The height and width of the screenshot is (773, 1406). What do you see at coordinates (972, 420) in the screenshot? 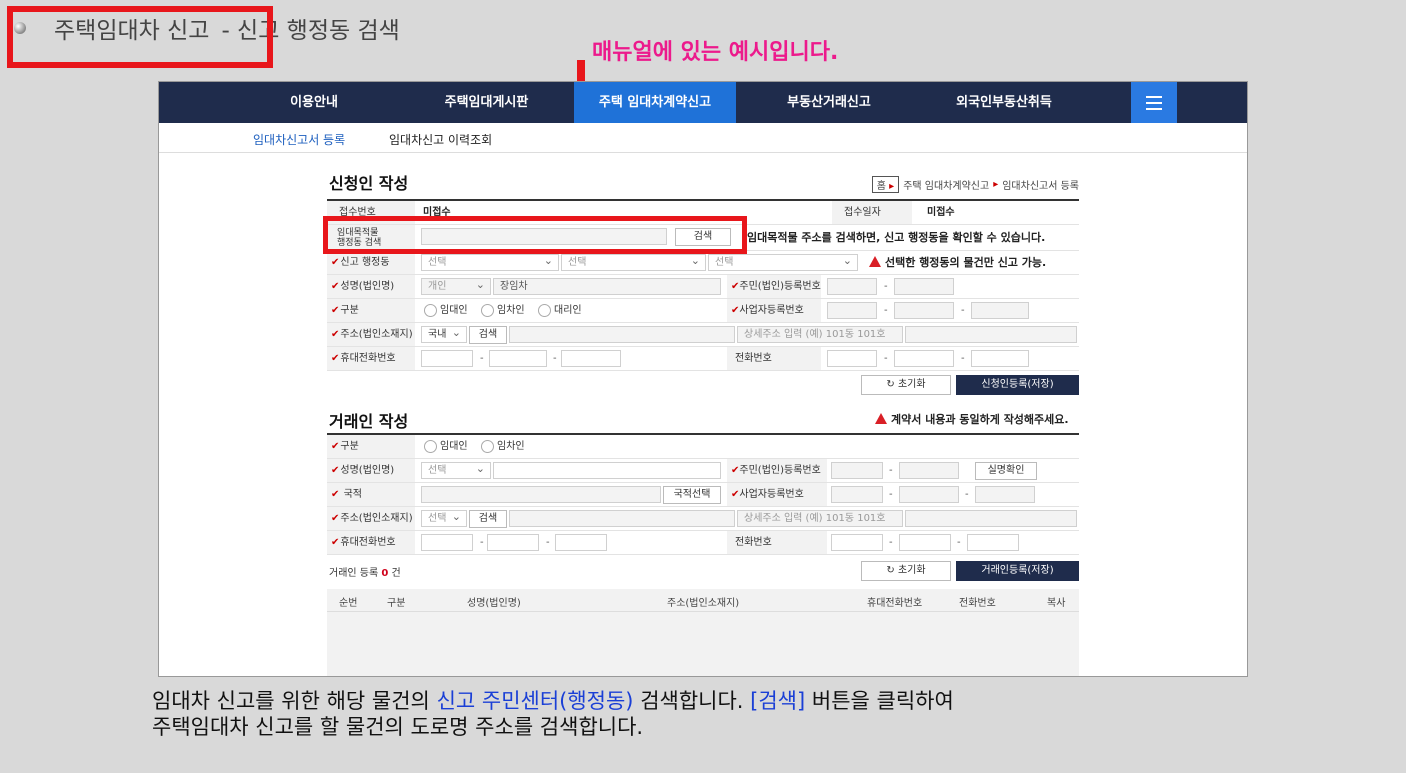
I see `counterparty-warning: 계약서 내용과 동일하게 작성해주세요.` at bounding box center [972, 420].